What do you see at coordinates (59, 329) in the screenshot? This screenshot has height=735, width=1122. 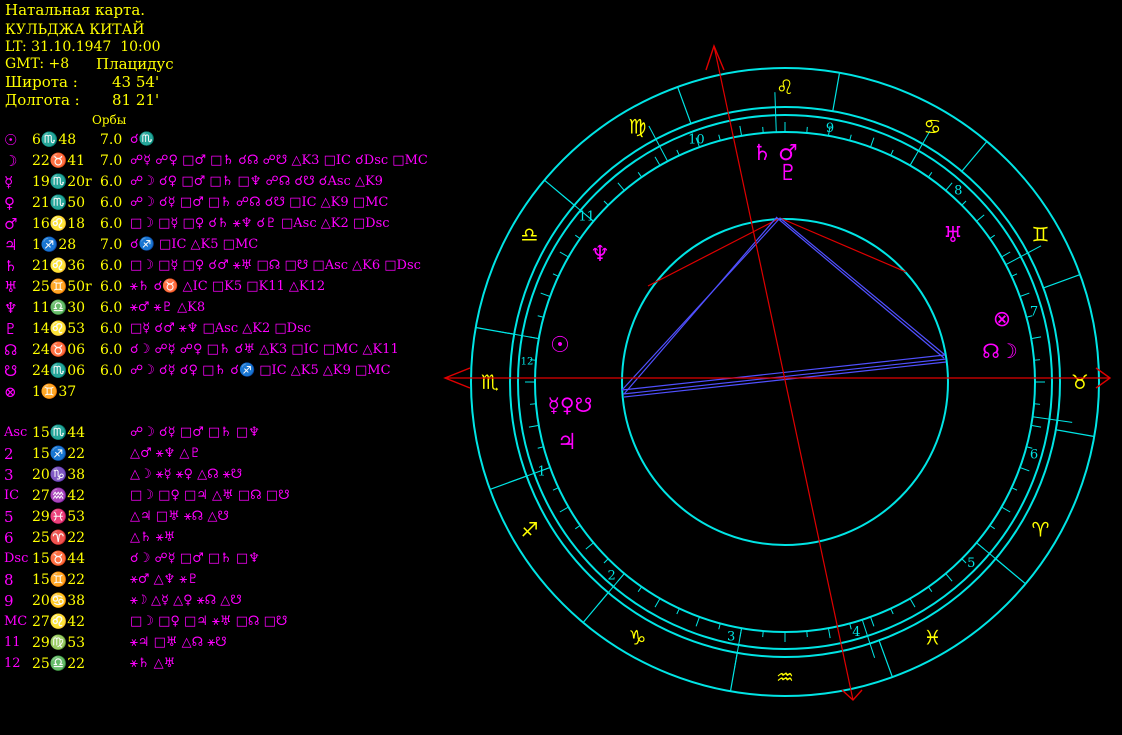 I see `planet-position: 14♌53` at bounding box center [59, 329].